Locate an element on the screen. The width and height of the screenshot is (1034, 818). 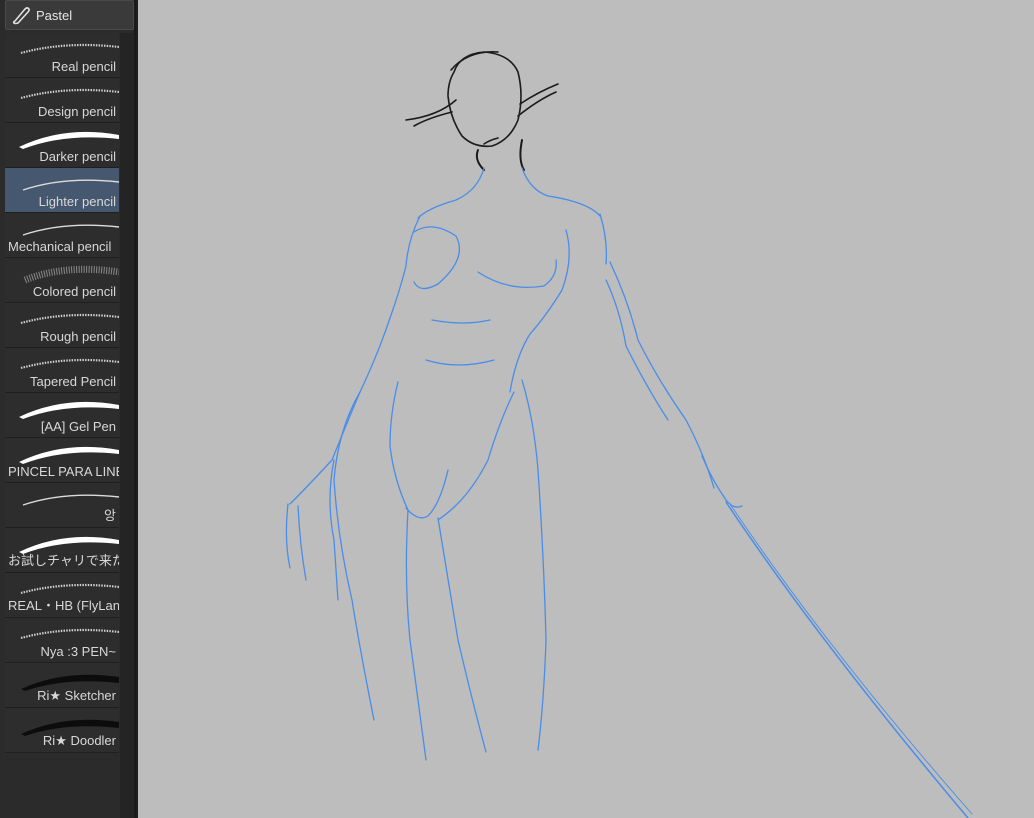
brush-item: Rough pencil is located at coordinates (62, 325).